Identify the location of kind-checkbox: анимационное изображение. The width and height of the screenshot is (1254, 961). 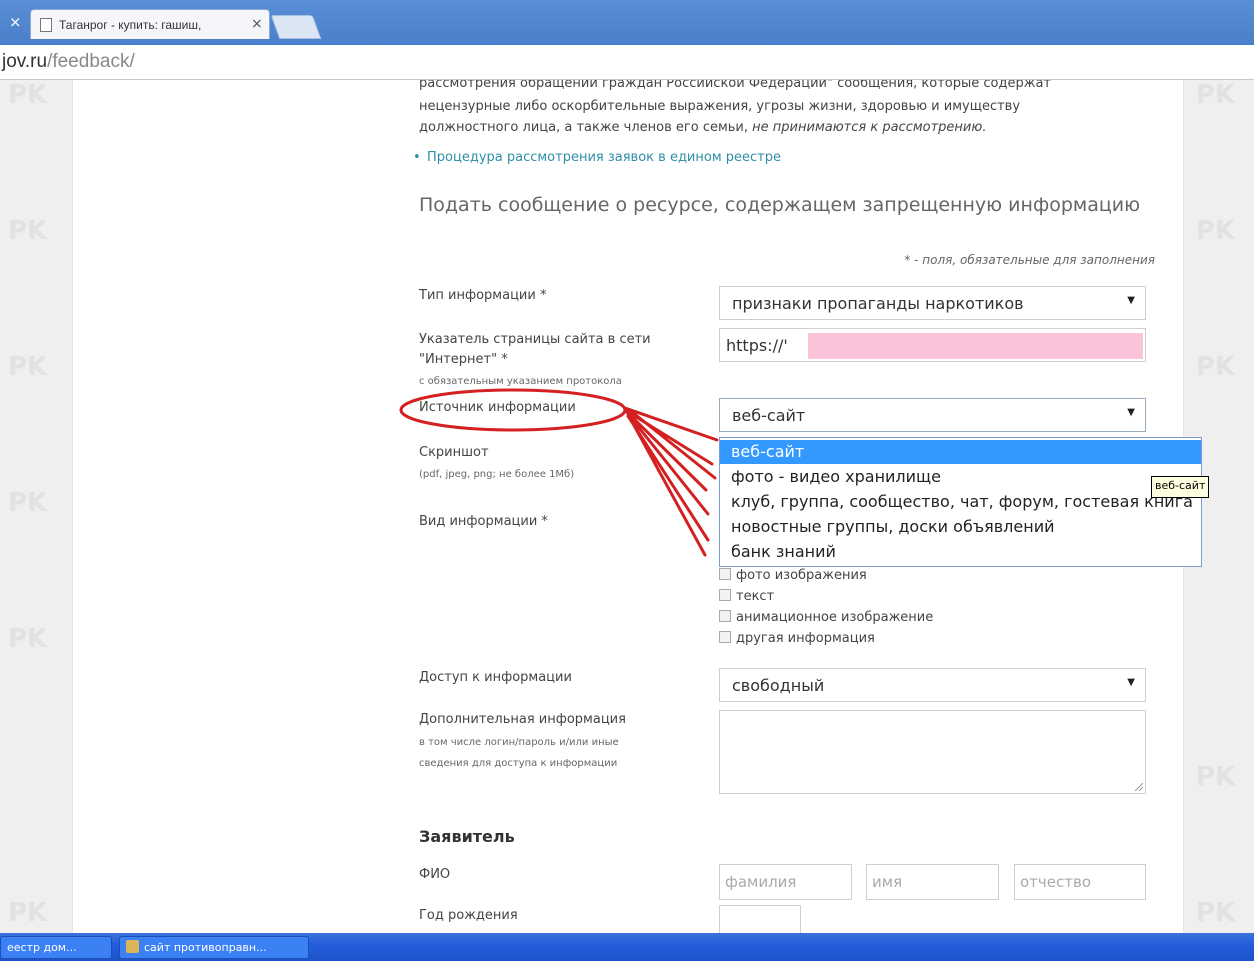
(826, 617).